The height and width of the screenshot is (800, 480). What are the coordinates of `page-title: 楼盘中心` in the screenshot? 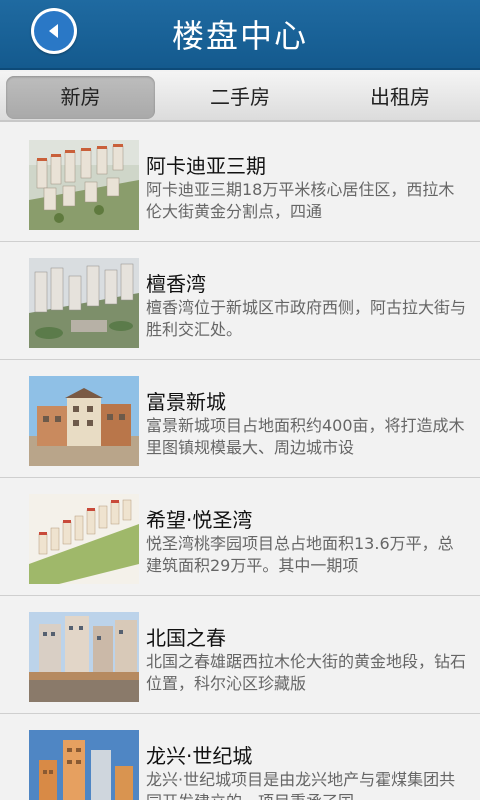 It's located at (239, 36).